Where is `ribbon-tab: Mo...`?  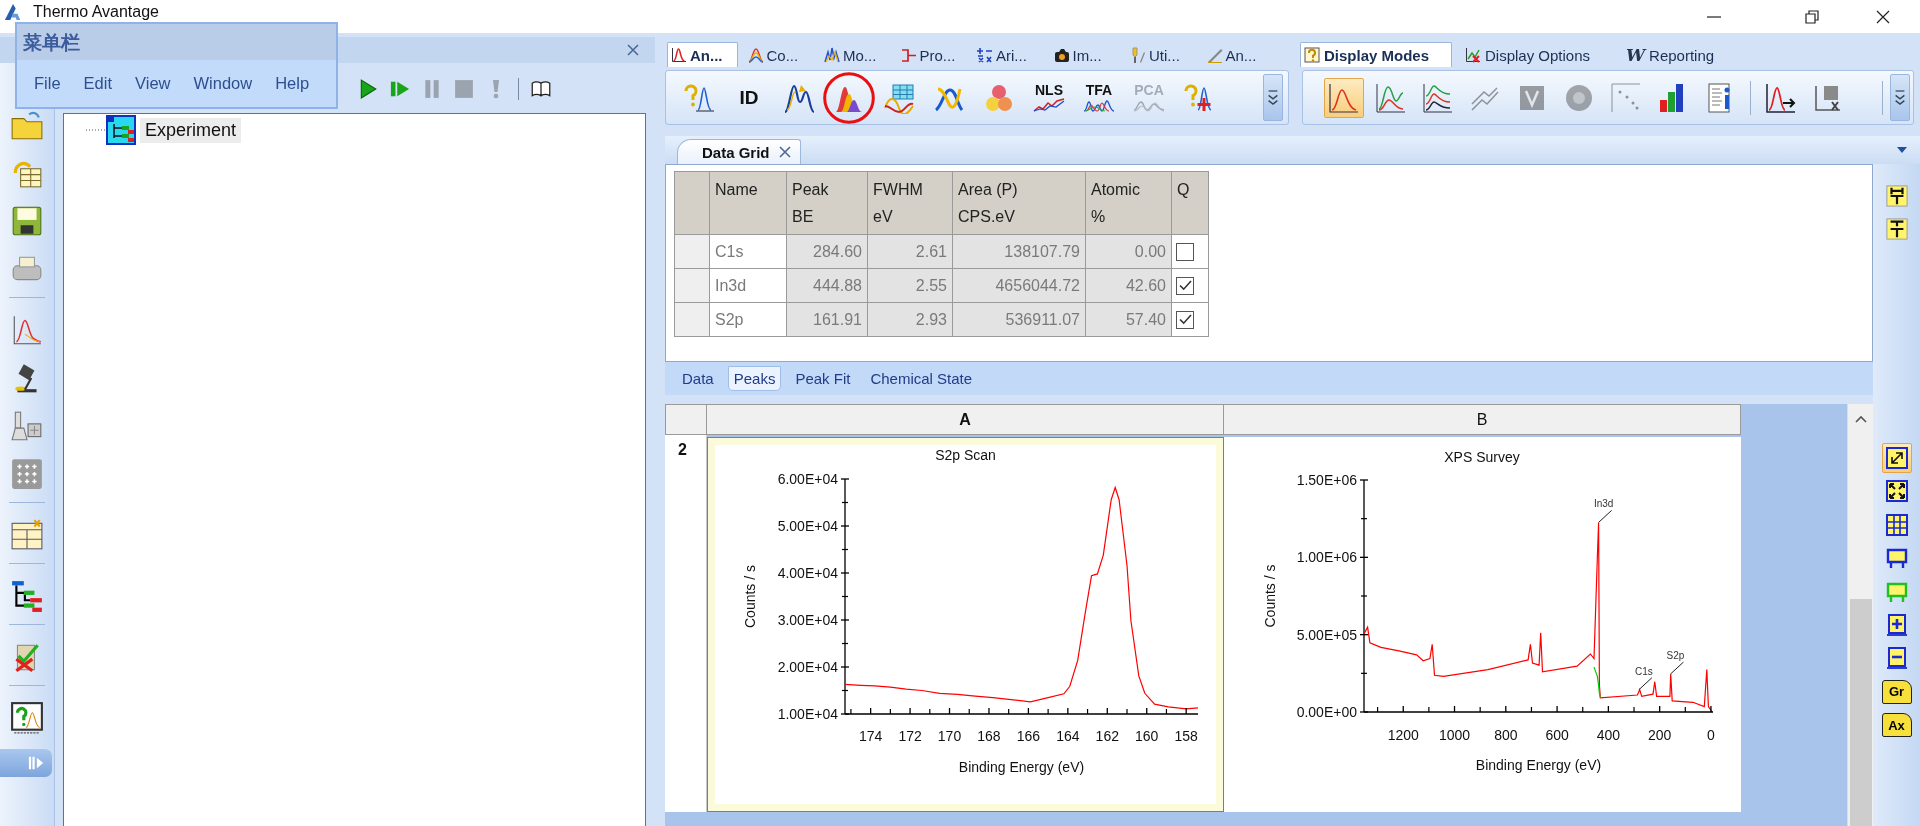 ribbon-tab: Mo... is located at coordinates (855, 54).